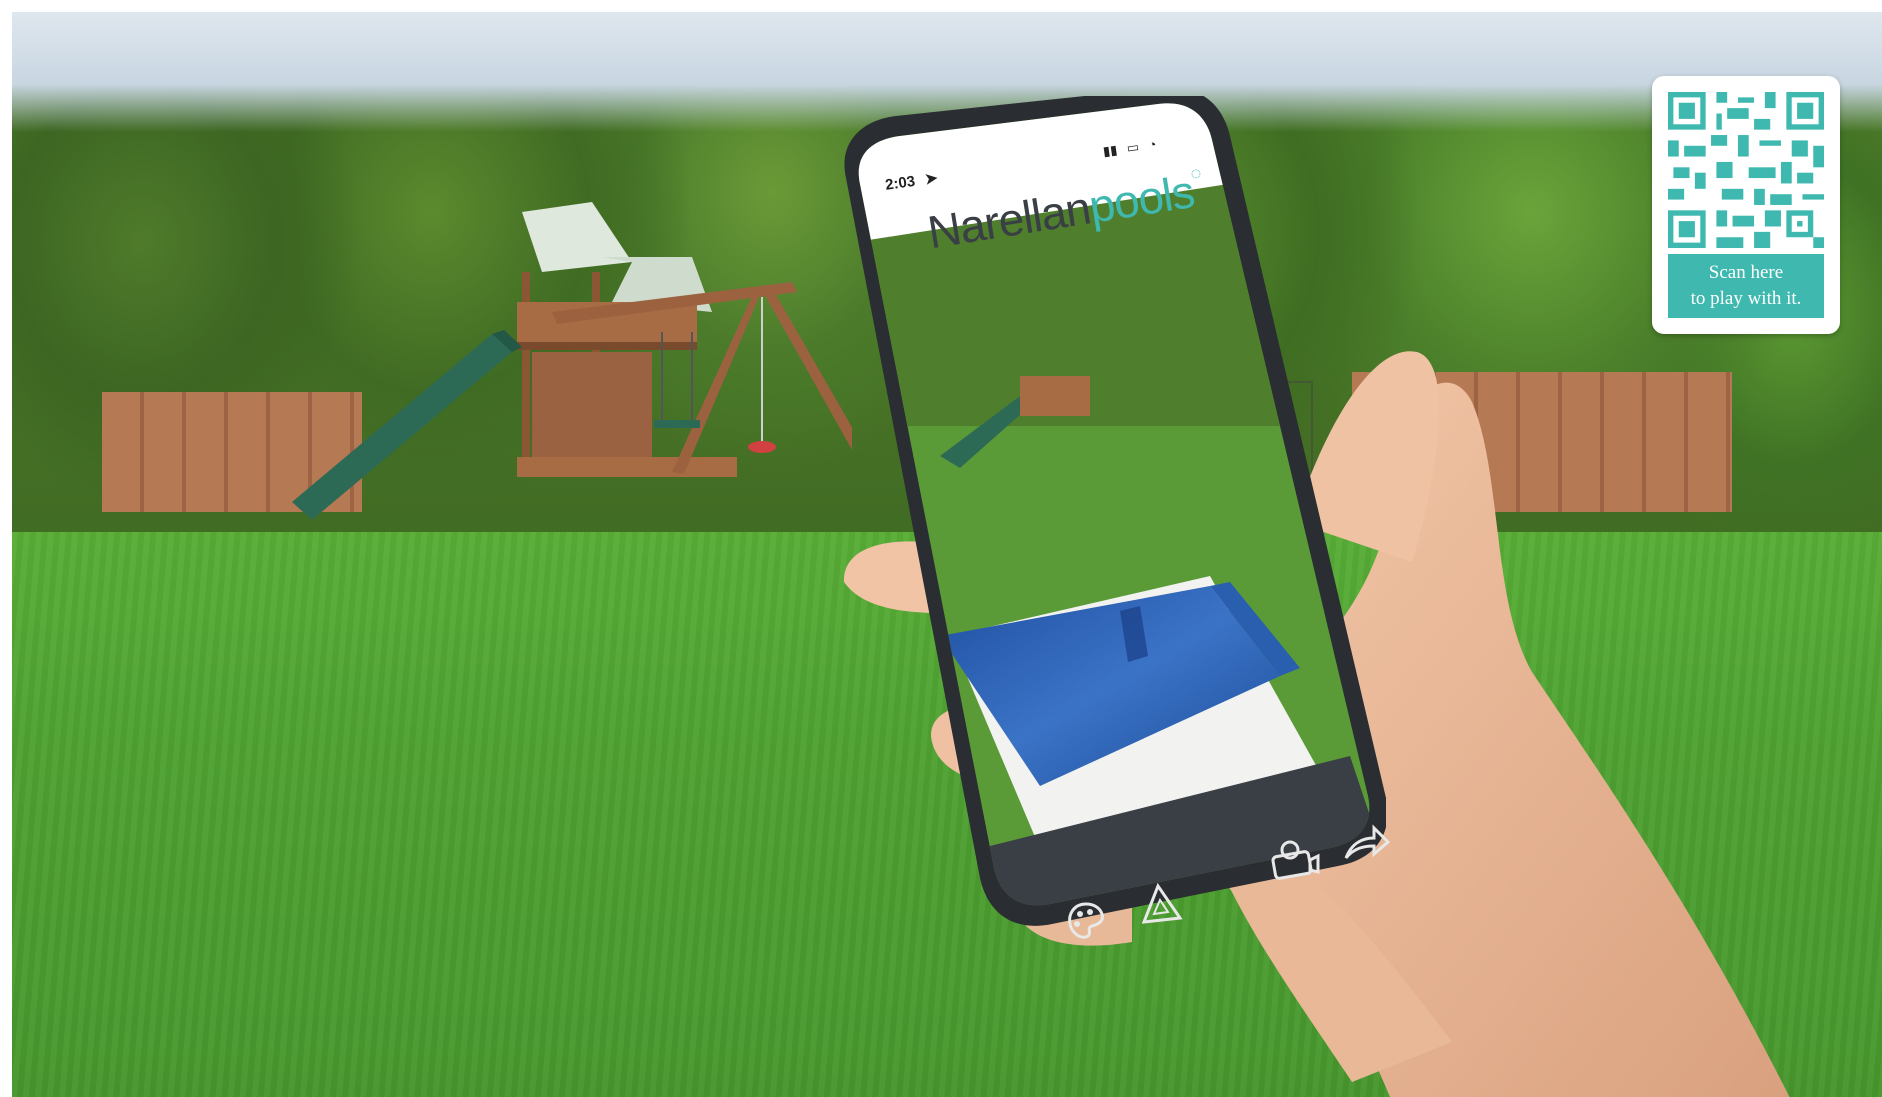 The width and height of the screenshot is (1882, 1097). What do you see at coordinates (1086, 922) in the screenshot?
I see `palette-icon` at bounding box center [1086, 922].